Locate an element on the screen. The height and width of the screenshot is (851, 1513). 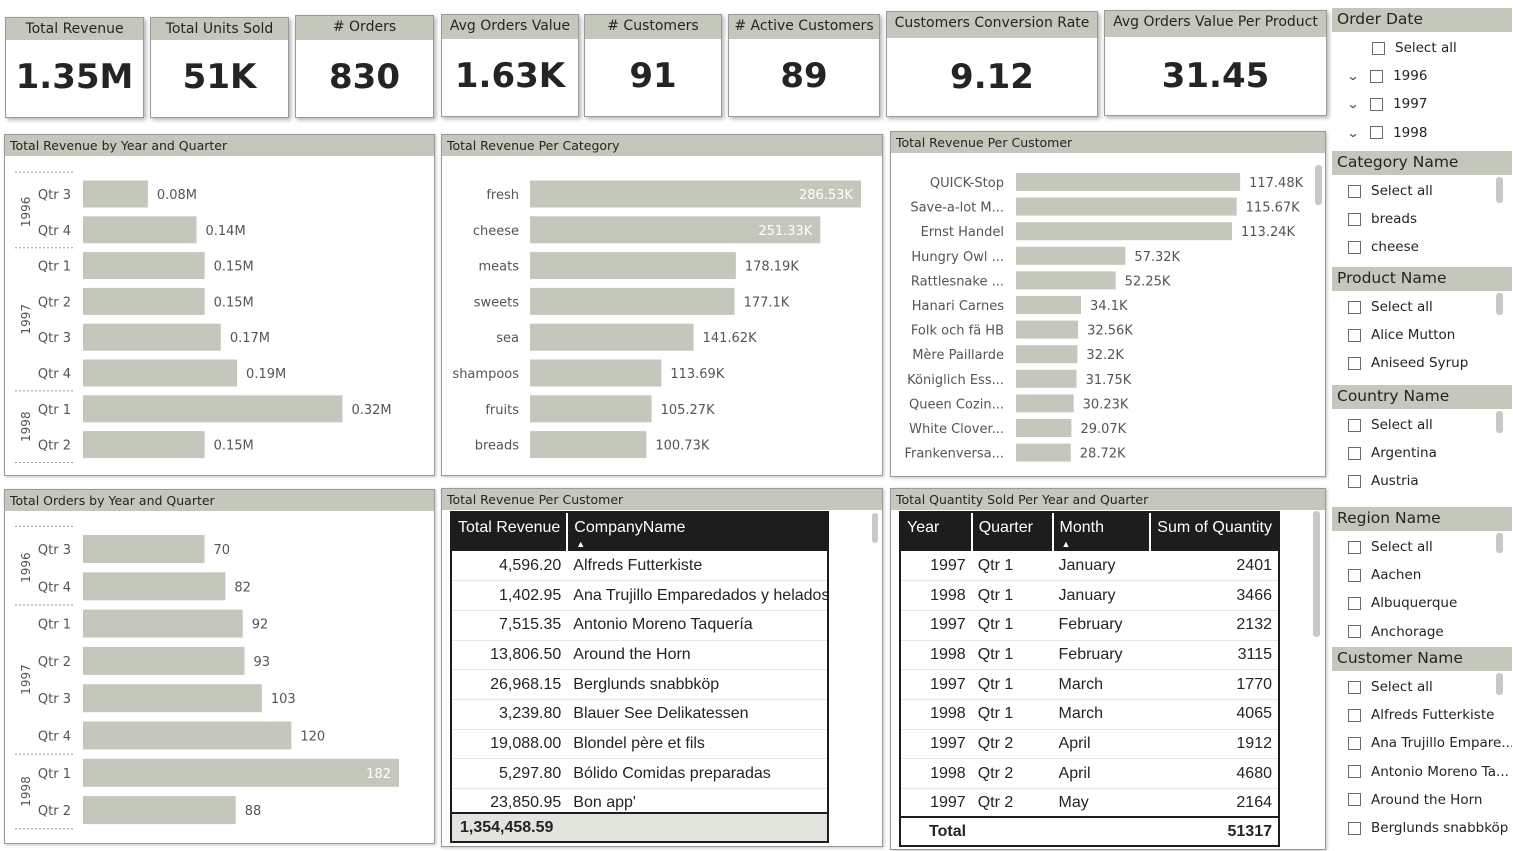
kpi-customers-conversion-rate: Customers Conversion Rate 9.12 is located at coordinates (992, 64).